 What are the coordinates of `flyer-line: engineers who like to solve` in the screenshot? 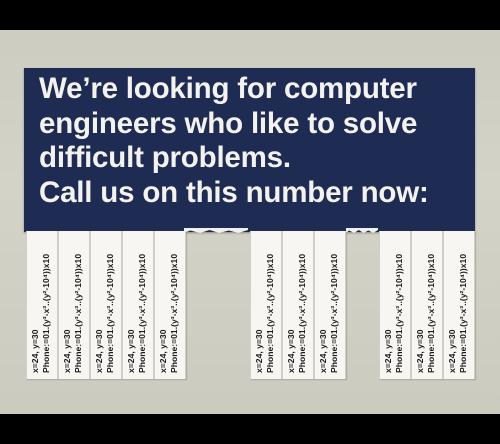 It's located at (228, 123).